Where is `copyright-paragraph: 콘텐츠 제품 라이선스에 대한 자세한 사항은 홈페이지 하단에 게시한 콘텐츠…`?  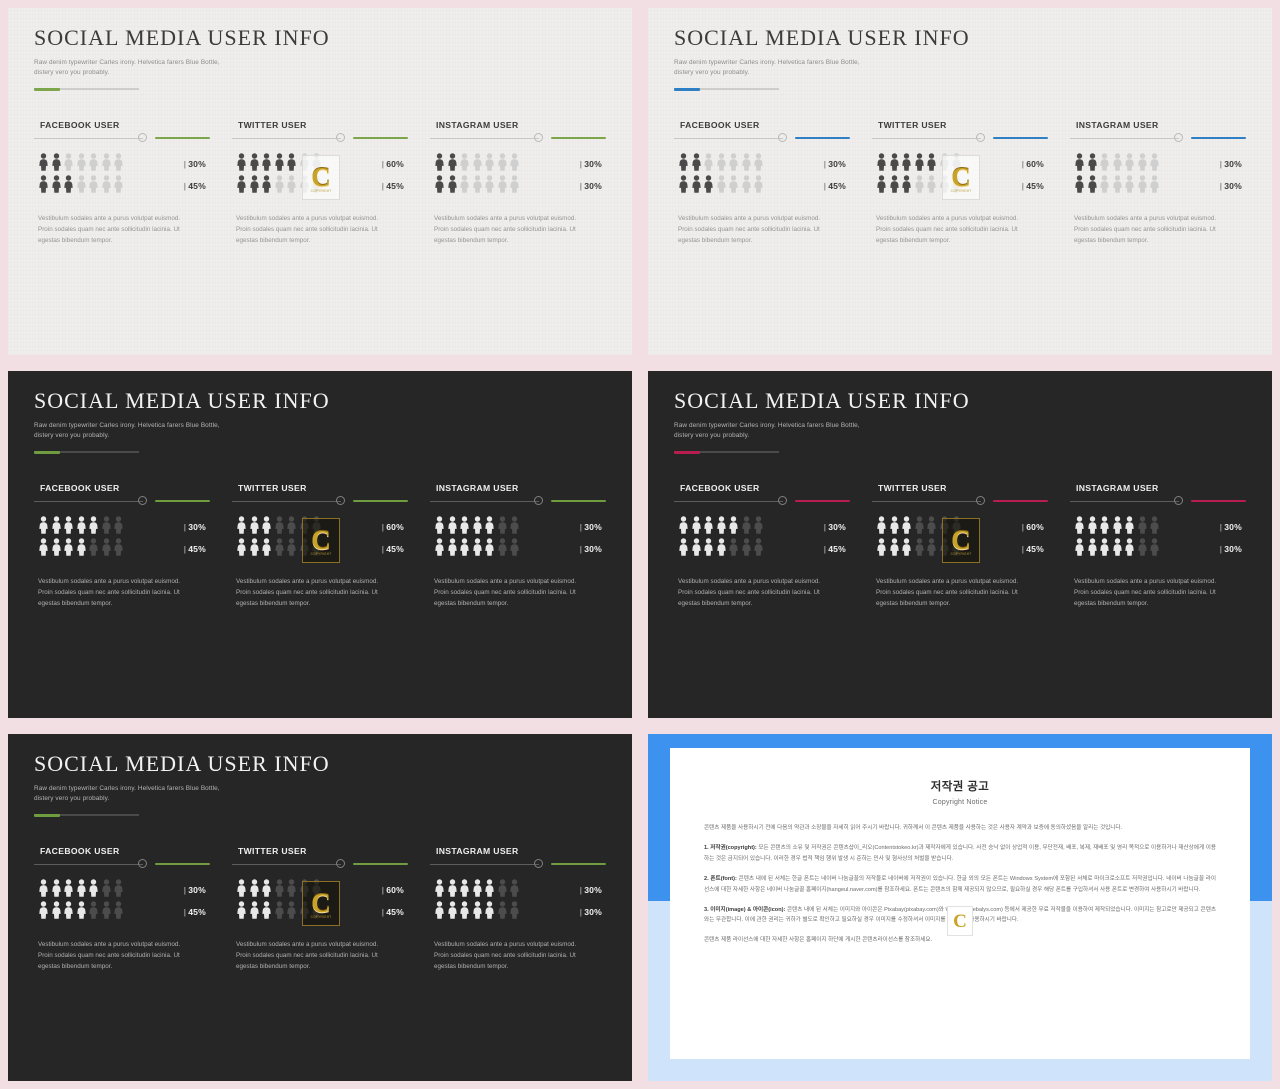 copyright-paragraph: 콘텐츠 제품 라이선스에 대한 자세한 사항은 홈페이지 하단에 게시한 콘텐츠… is located at coordinates (818, 940).